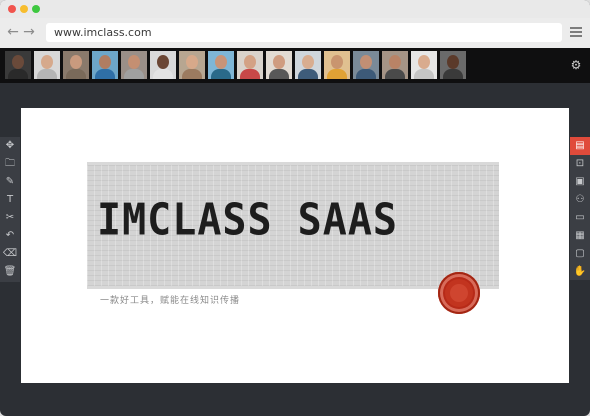 The height and width of the screenshot is (416, 590). Describe the element at coordinates (10, 200) in the screenshot. I see `text-icon: T` at that location.